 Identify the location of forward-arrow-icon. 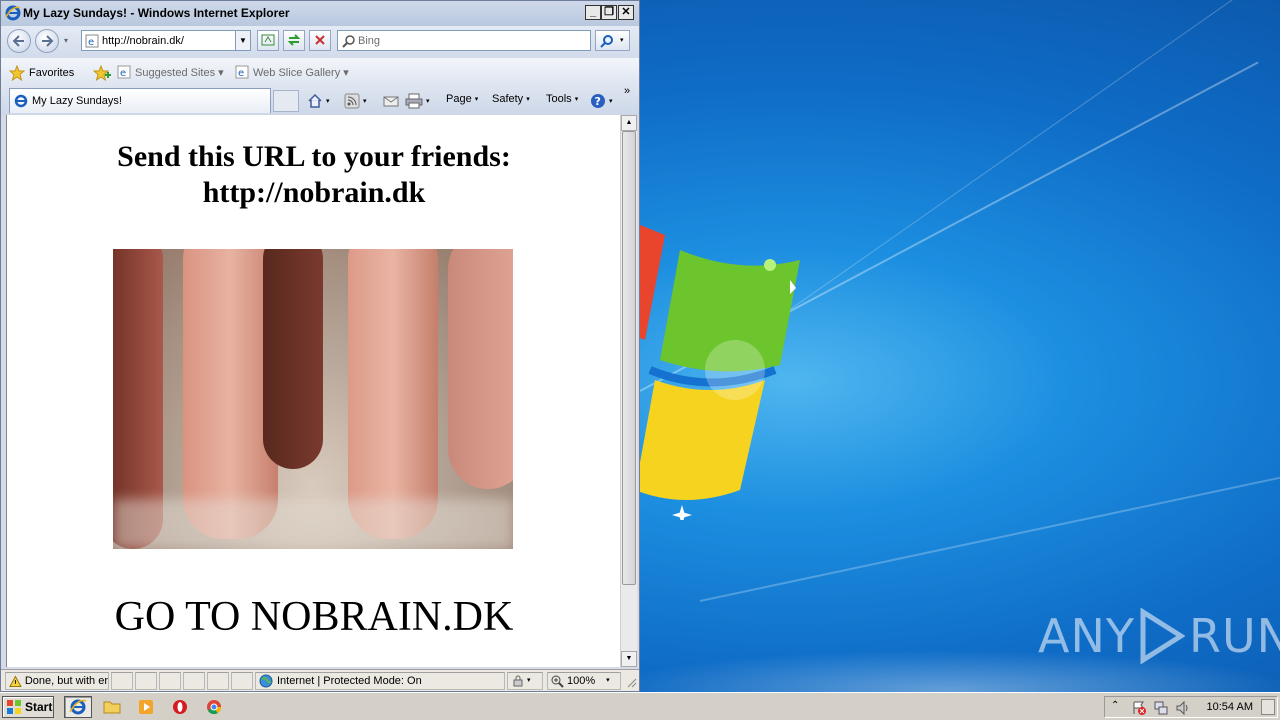
(48, 41).